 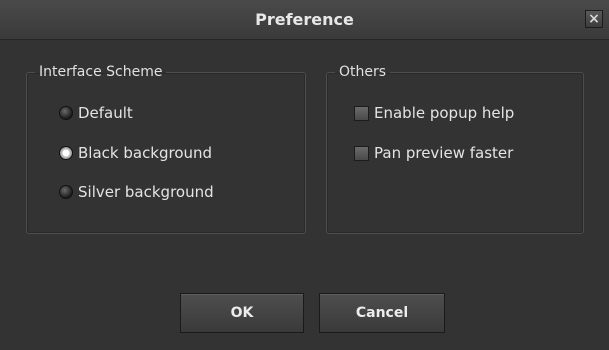 I want to click on cancel-button: Cancel, so click(x=382, y=313).